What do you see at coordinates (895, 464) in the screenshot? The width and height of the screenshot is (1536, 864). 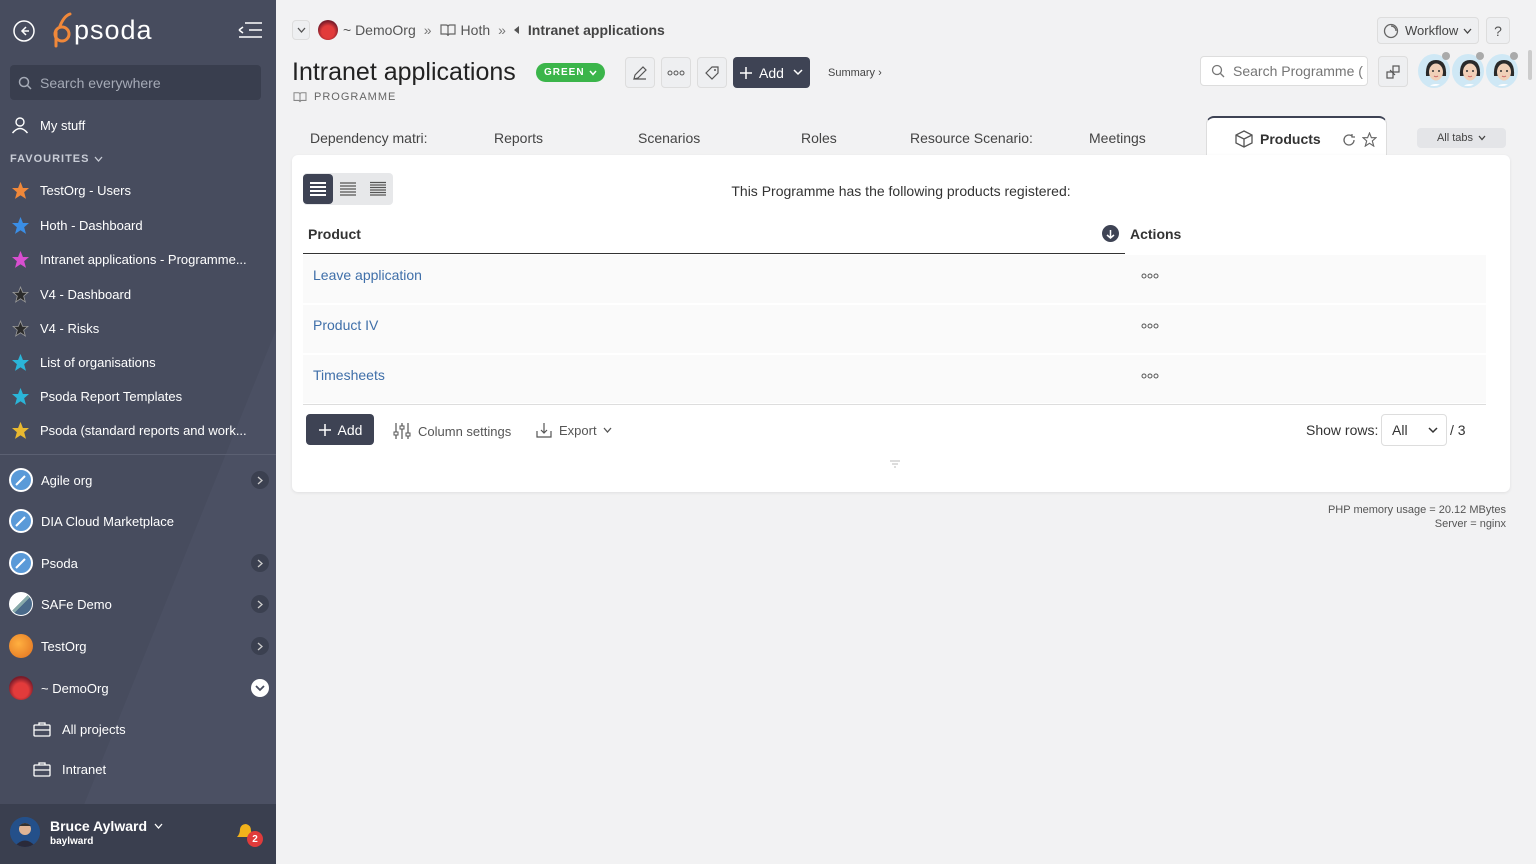 I see `resize-handle` at bounding box center [895, 464].